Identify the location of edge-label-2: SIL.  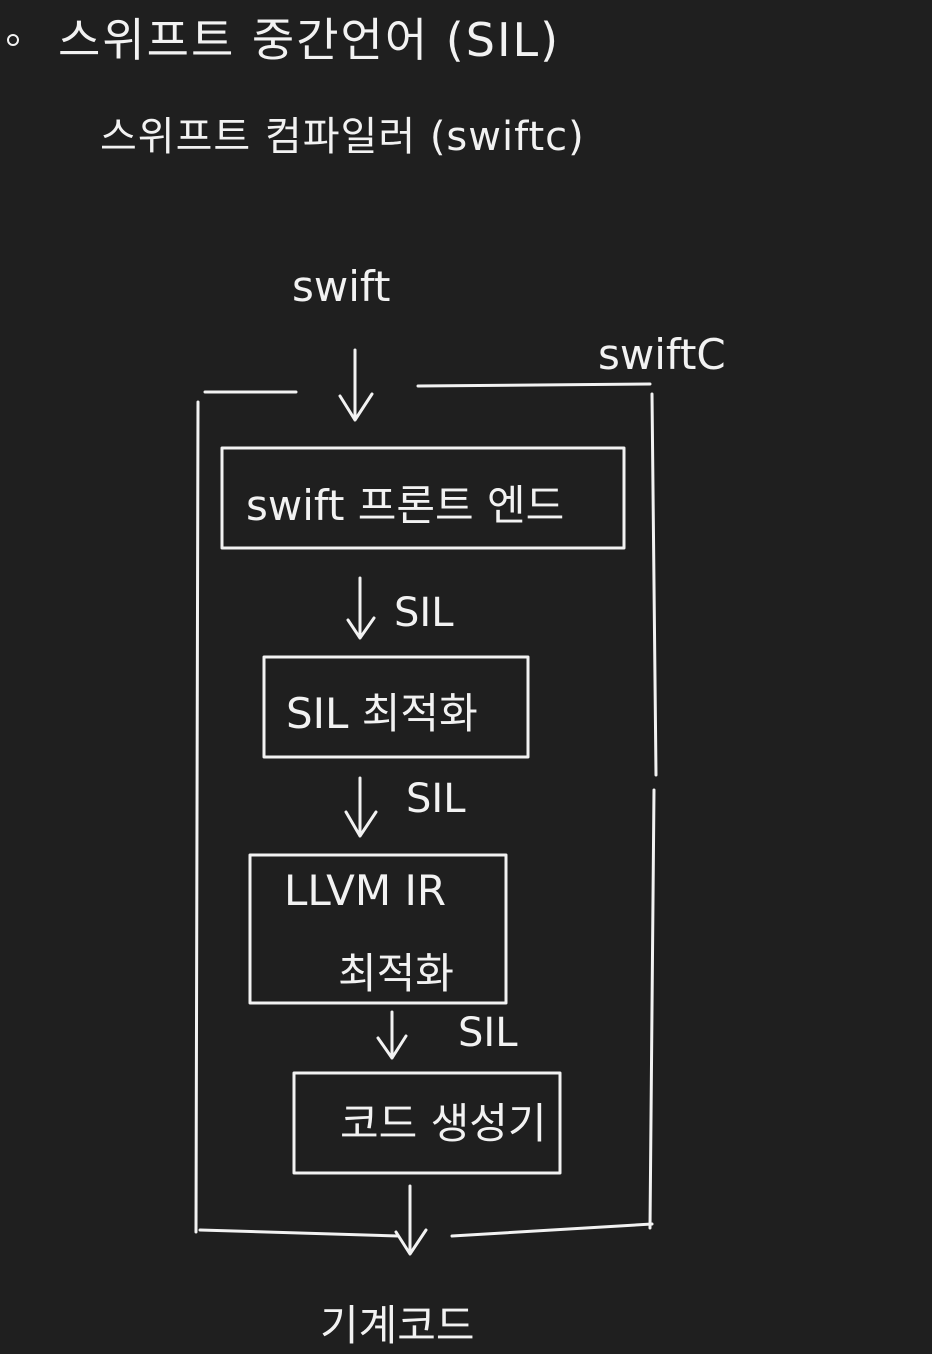
(436, 799).